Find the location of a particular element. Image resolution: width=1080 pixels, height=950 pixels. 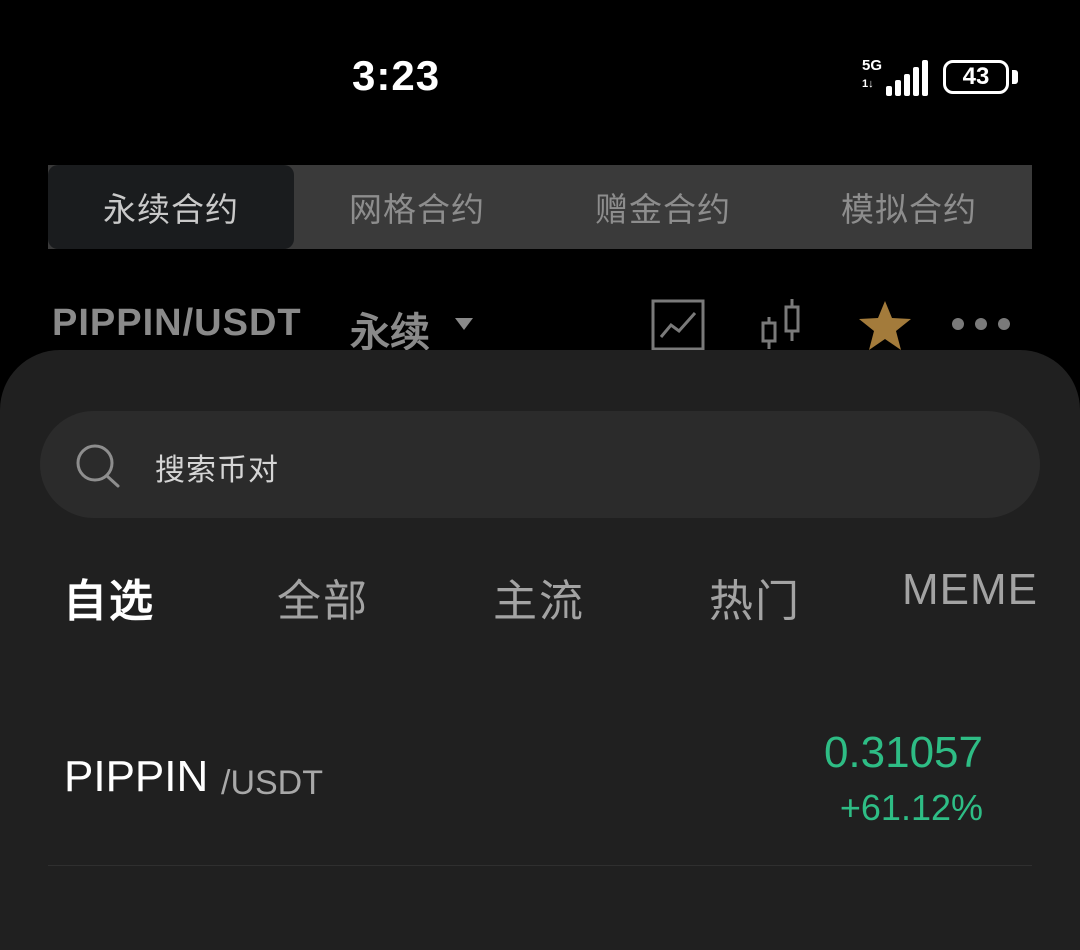

list-item-price: 0.31057 is located at coordinates (903, 752).